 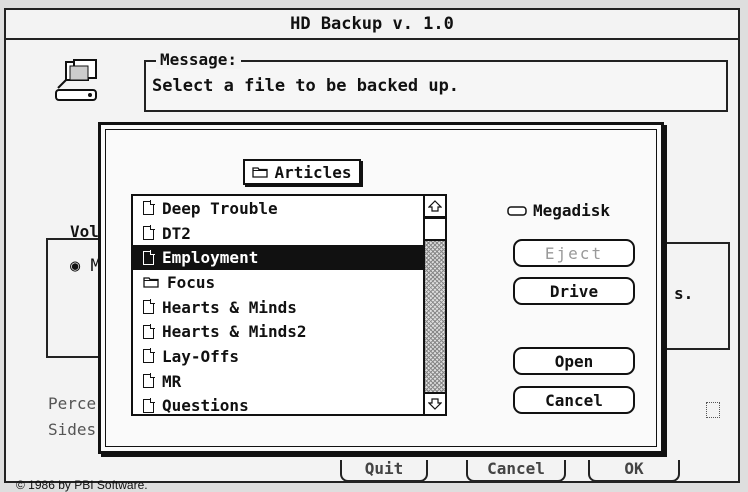 What do you see at coordinates (279, 258) in the screenshot?
I see `file-list-item: Employment` at bounding box center [279, 258].